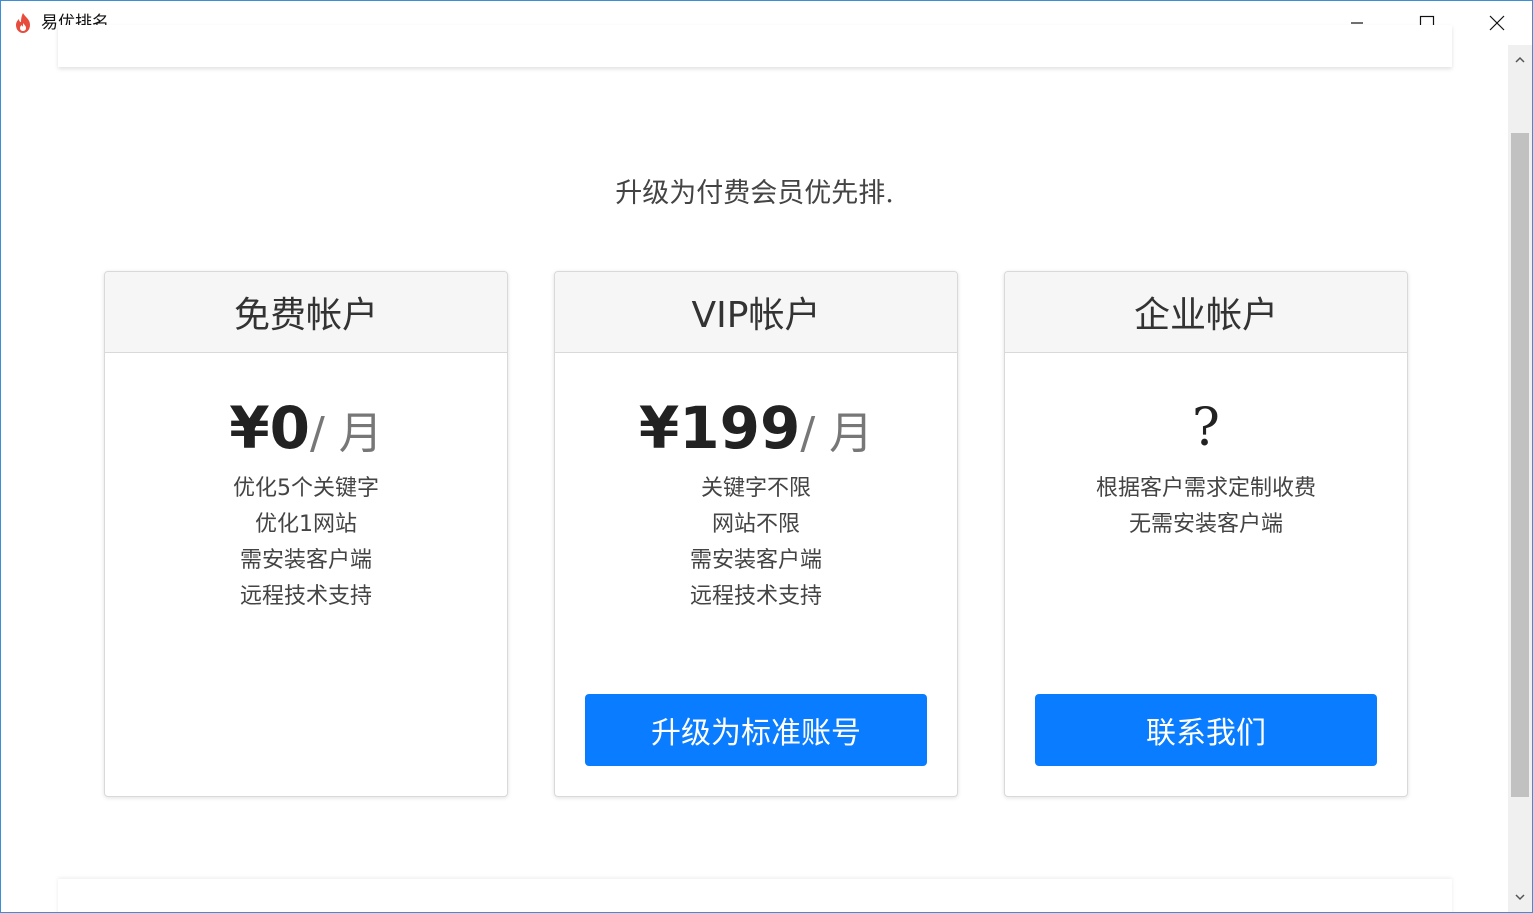 Image resolution: width=1533 pixels, height=913 pixels. Describe the element at coordinates (755, 895) in the screenshot. I see `bottom-panel` at that location.